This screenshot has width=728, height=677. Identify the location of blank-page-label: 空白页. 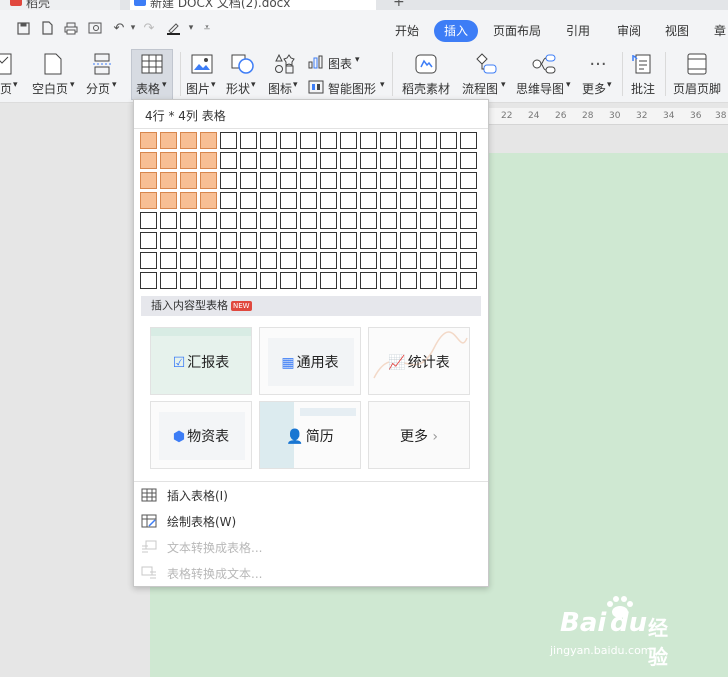
(50, 88).